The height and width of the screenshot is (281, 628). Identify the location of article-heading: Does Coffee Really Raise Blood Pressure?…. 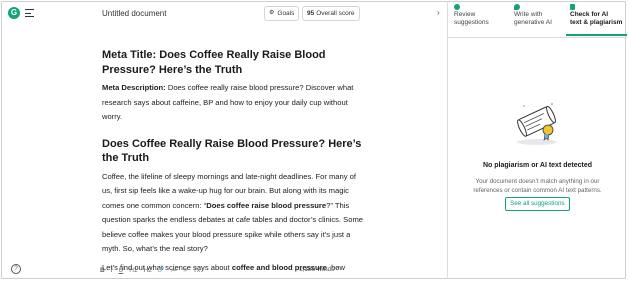
(232, 151).